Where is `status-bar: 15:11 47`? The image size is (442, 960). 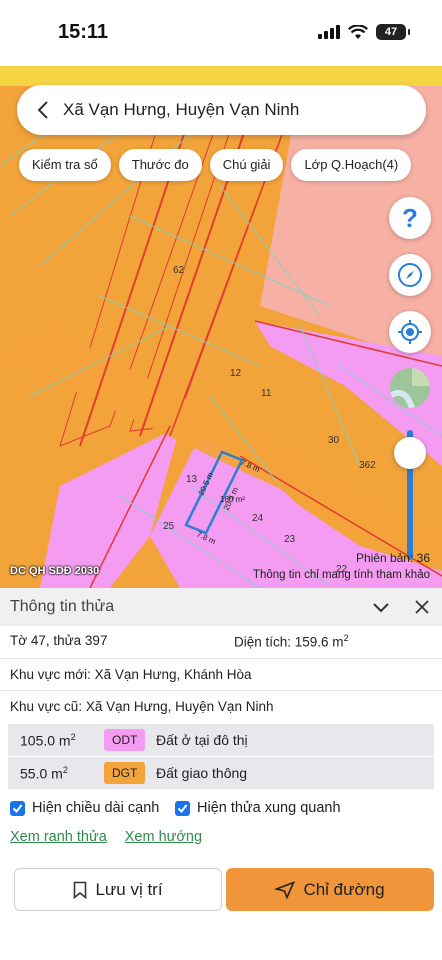 status-bar: 15:11 47 is located at coordinates (221, 33).